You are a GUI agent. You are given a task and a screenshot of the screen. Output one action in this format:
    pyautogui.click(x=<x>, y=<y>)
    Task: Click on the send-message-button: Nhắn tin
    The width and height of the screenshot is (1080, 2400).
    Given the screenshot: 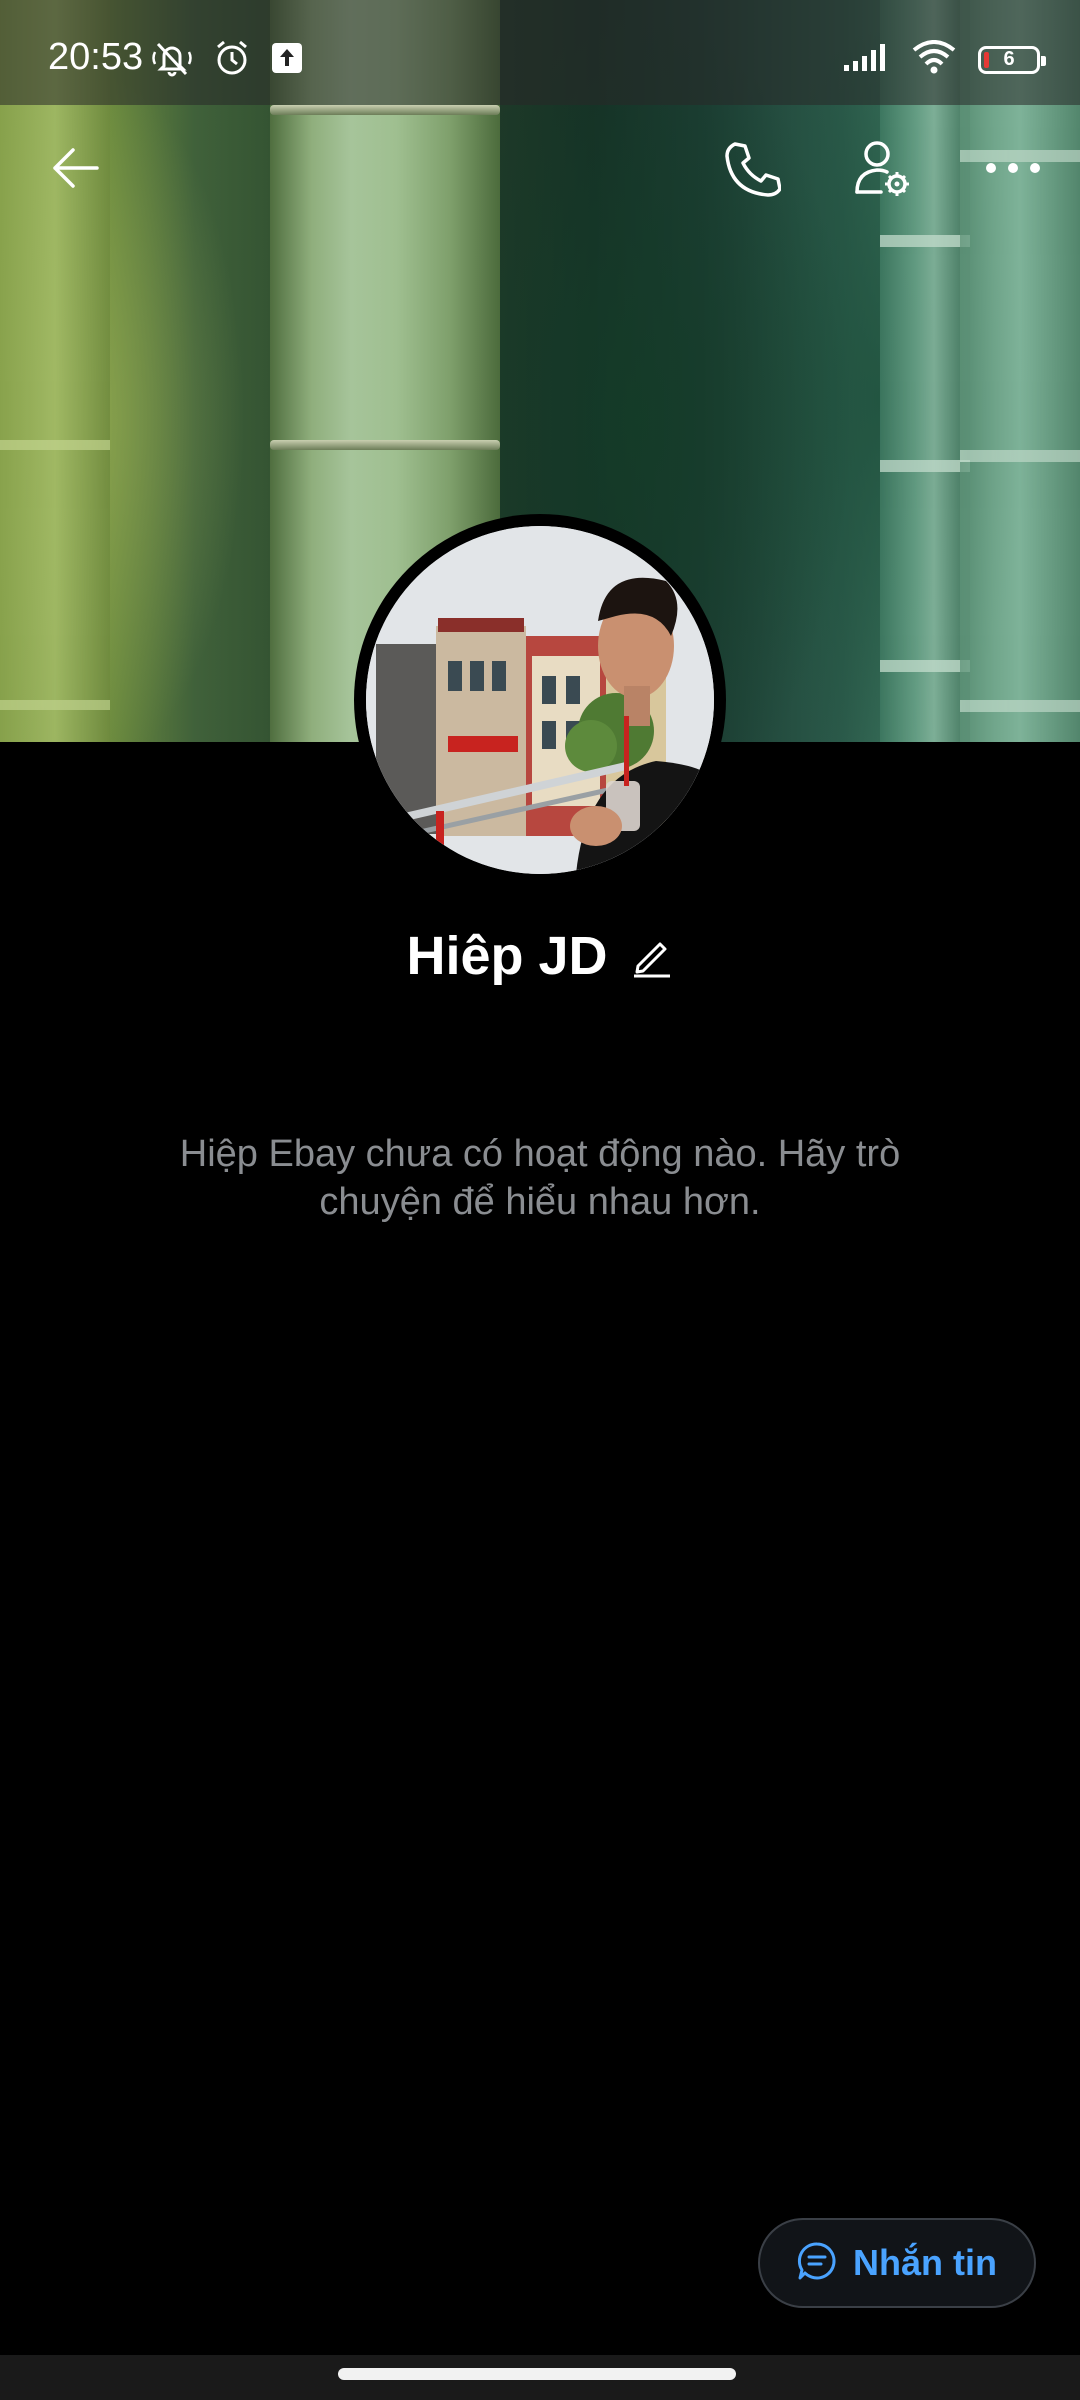 What is the action you would take?
    pyautogui.click(x=897, y=2263)
    